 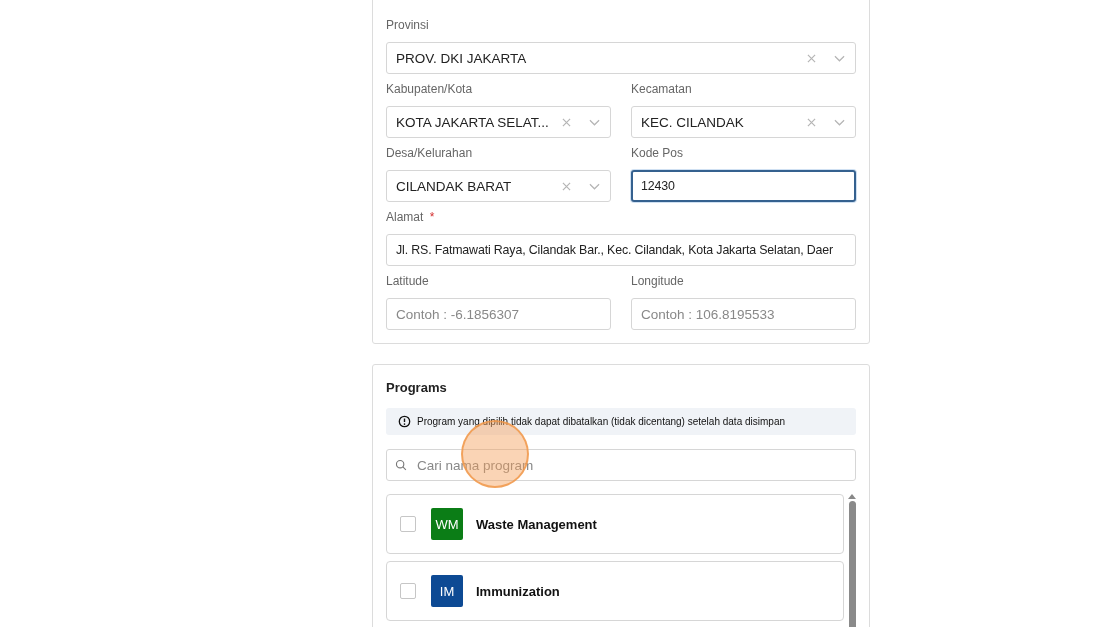 I want to click on field-label: Kabupaten/Kota, so click(x=429, y=89).